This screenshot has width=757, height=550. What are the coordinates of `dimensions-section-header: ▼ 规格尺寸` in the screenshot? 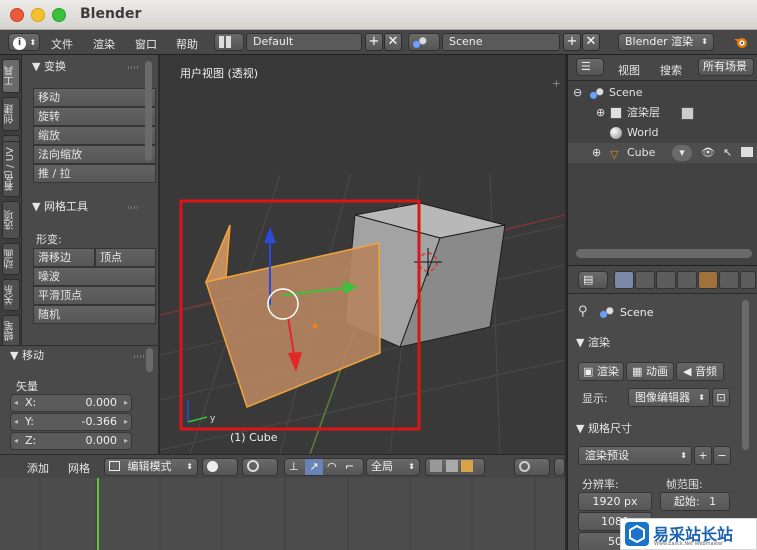 It's located at (604, 428).